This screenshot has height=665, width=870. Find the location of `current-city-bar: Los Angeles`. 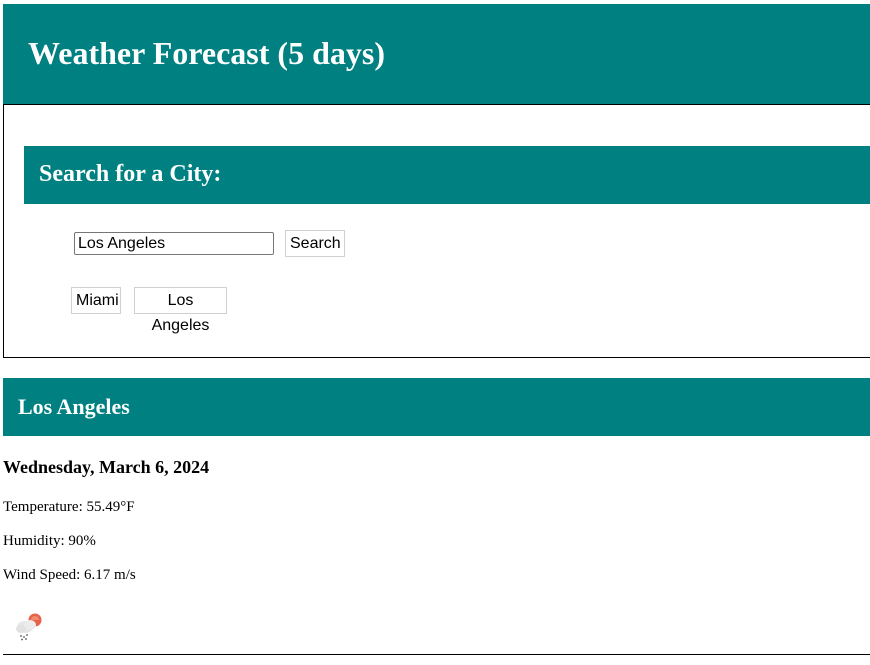

current-city-bar: Los Angeles is located at coordinates (436, 407).